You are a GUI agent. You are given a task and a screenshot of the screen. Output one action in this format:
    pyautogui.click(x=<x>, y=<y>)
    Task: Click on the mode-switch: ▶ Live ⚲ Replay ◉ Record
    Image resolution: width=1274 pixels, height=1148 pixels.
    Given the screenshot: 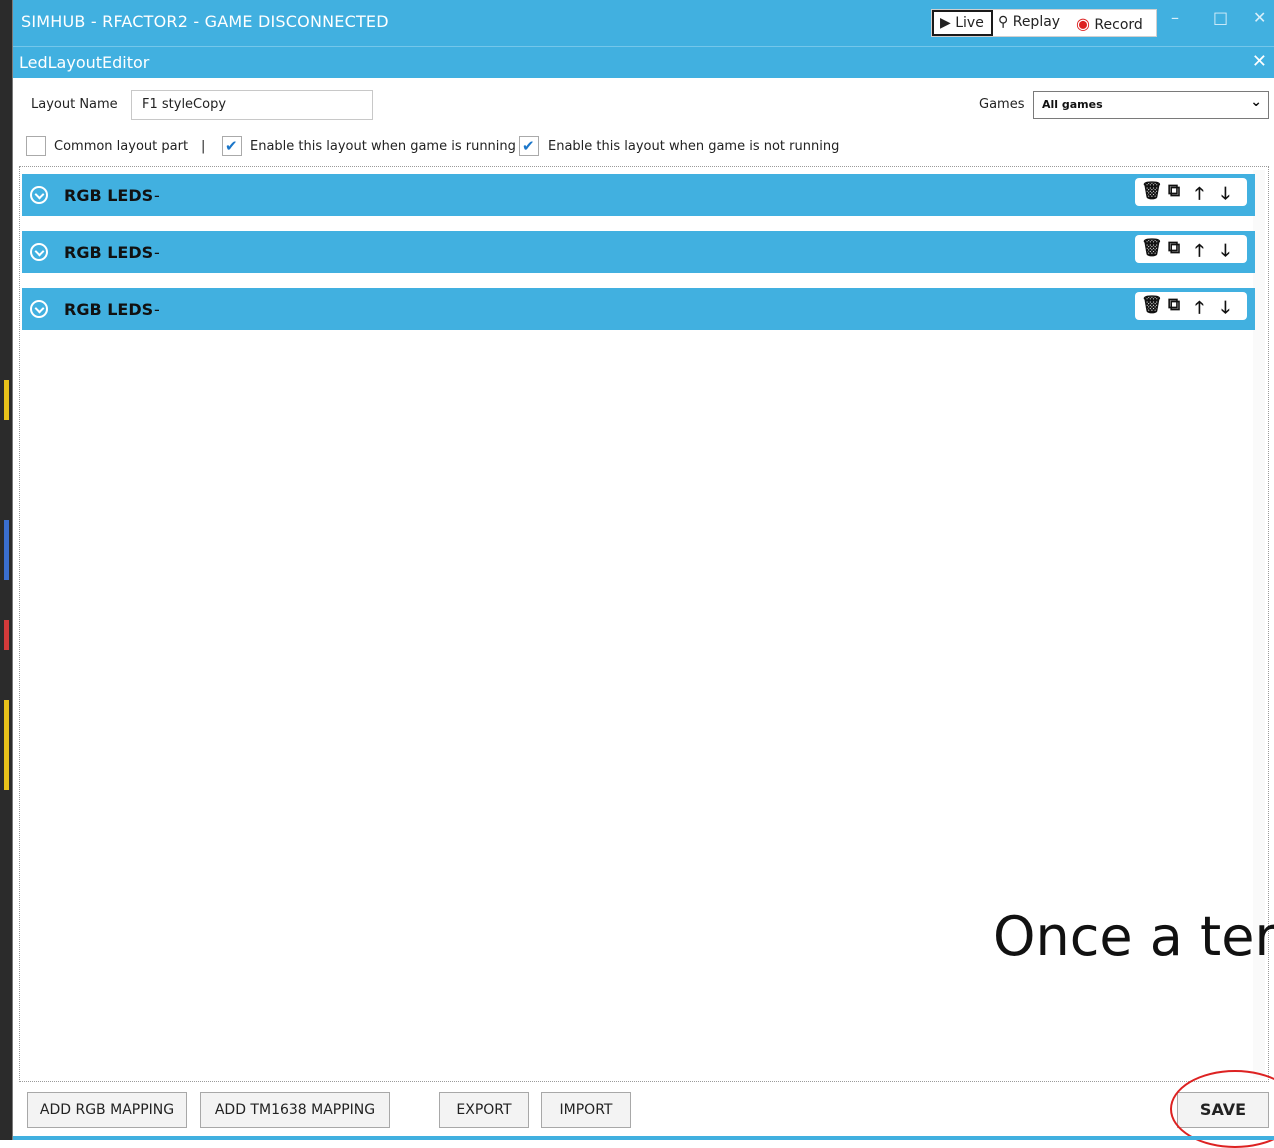 What is the action you would take?
    pyautogui.click(x=1044, y=23)
    